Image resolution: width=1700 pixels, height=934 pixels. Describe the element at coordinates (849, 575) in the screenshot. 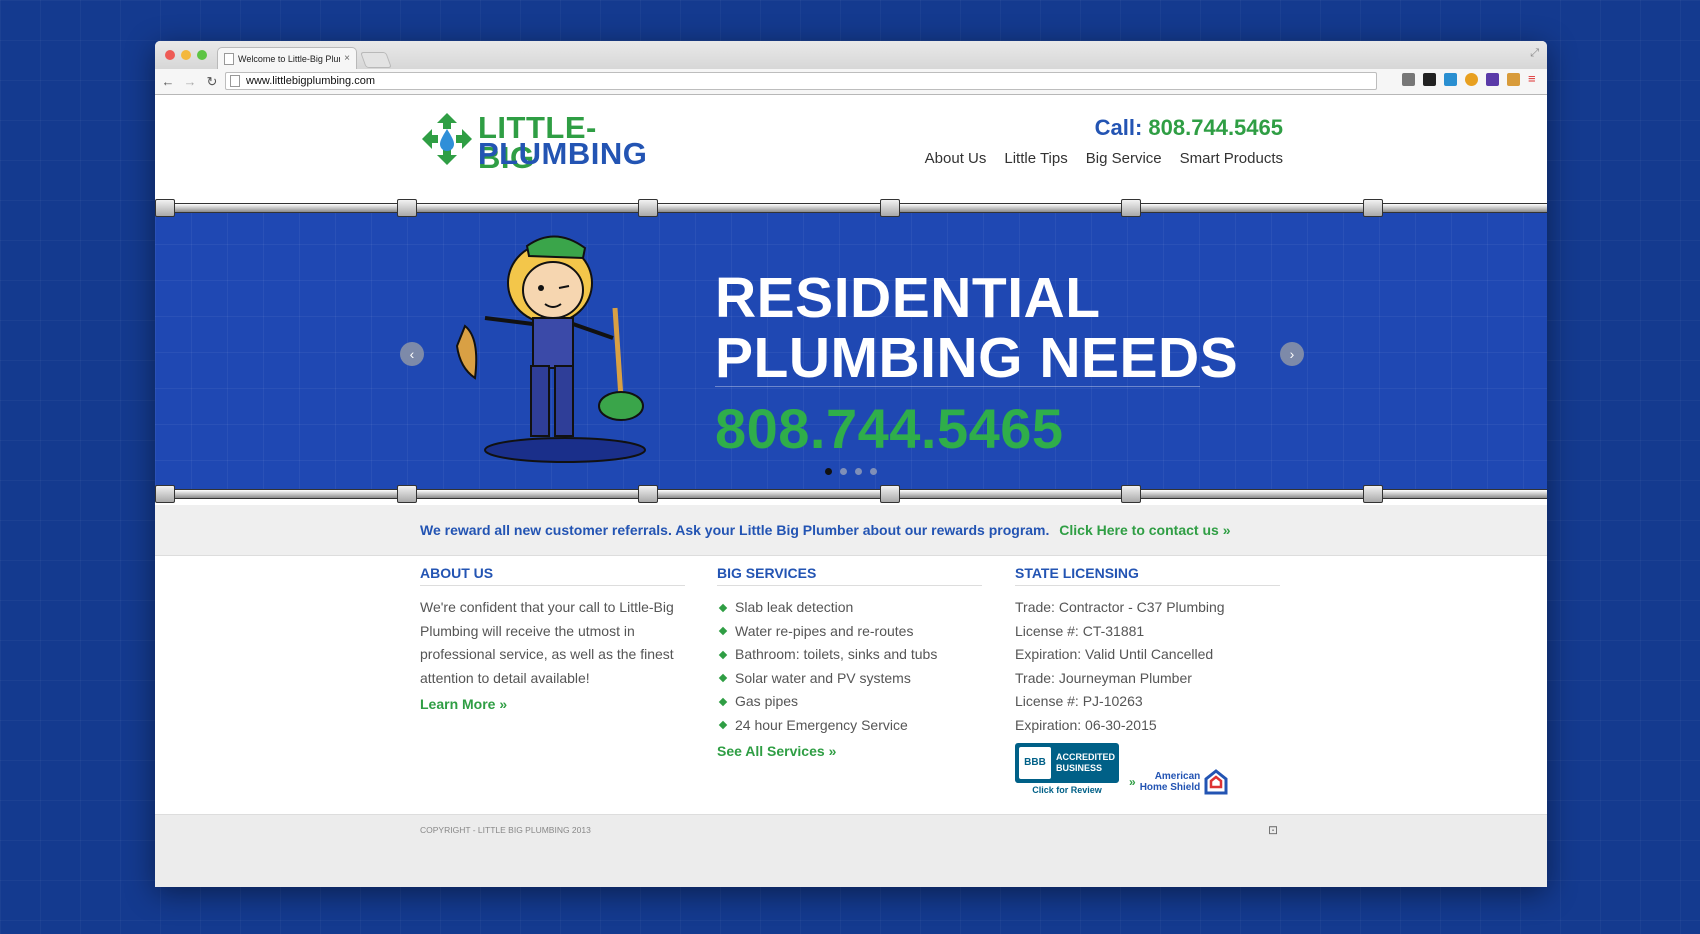

I see `services-title: BIG SERVICES` at that location.